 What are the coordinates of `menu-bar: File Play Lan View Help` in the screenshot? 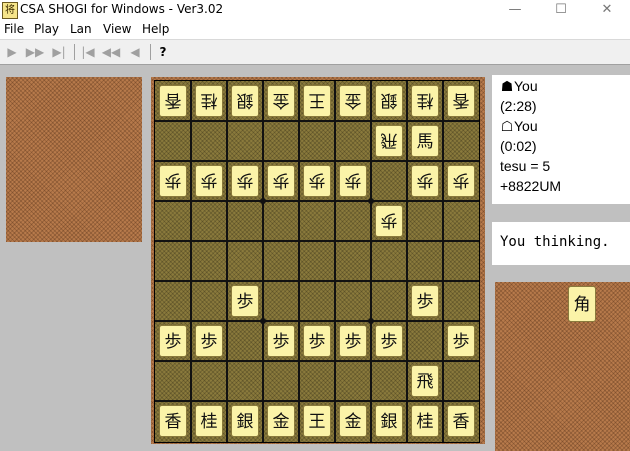 It's located at (315, 30).